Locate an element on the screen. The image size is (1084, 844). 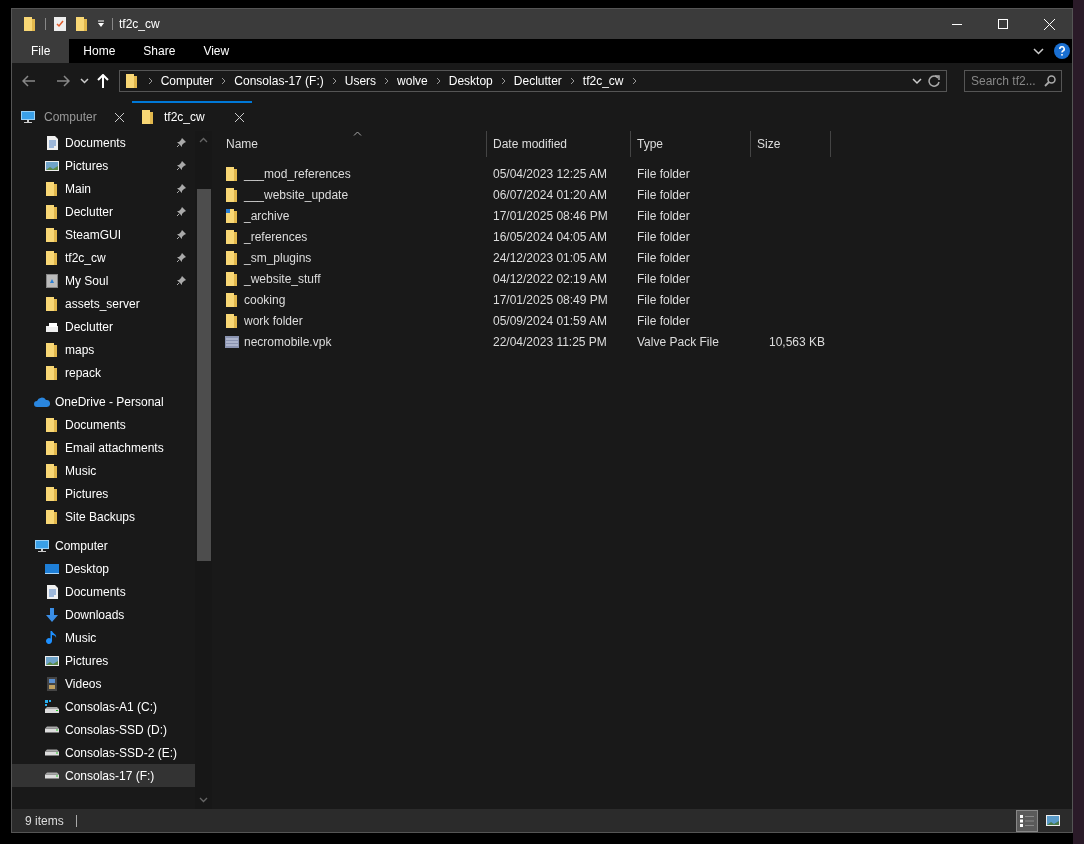
file-row: _sm_plugins 24/12/2023 01:05 AM File folder is located at coordinates (646, 257).